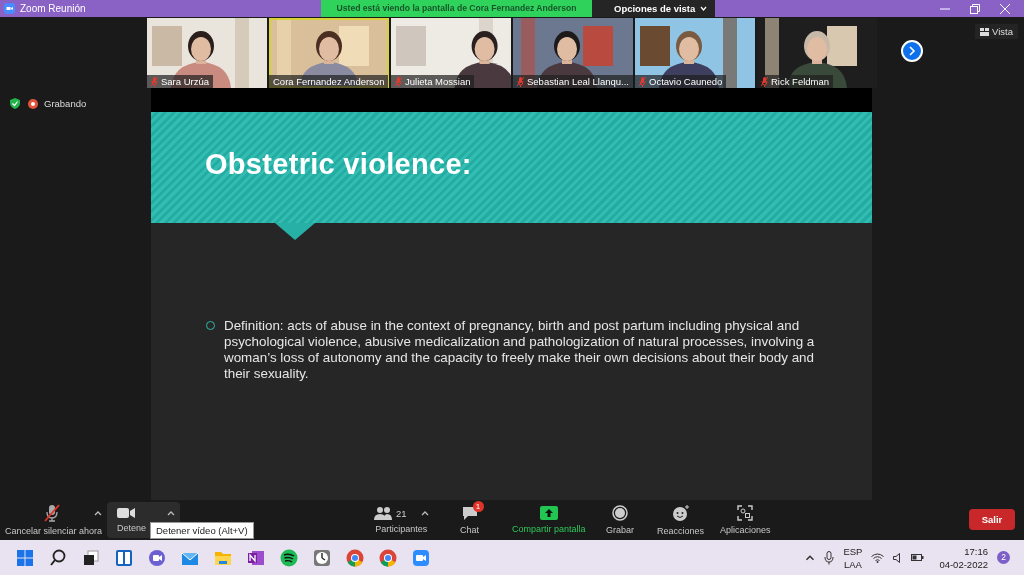  What do you see at coordinates (321, 557) in the screenshot?
I see `clock-icon` at bounding box center [321, 557].